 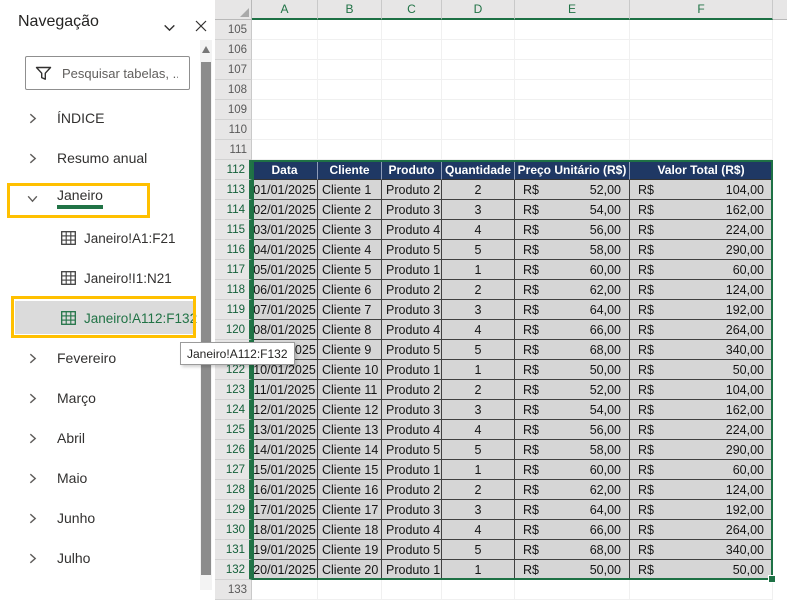 I want to click on cell-B109, so click(x=350, y=110).